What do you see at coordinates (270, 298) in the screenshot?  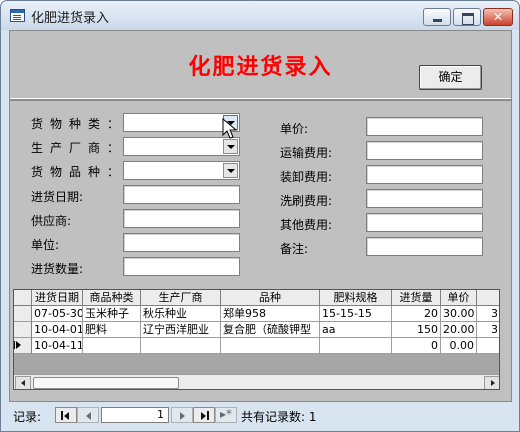 I see `column-header: 品种` at bounding box center [270, 298].